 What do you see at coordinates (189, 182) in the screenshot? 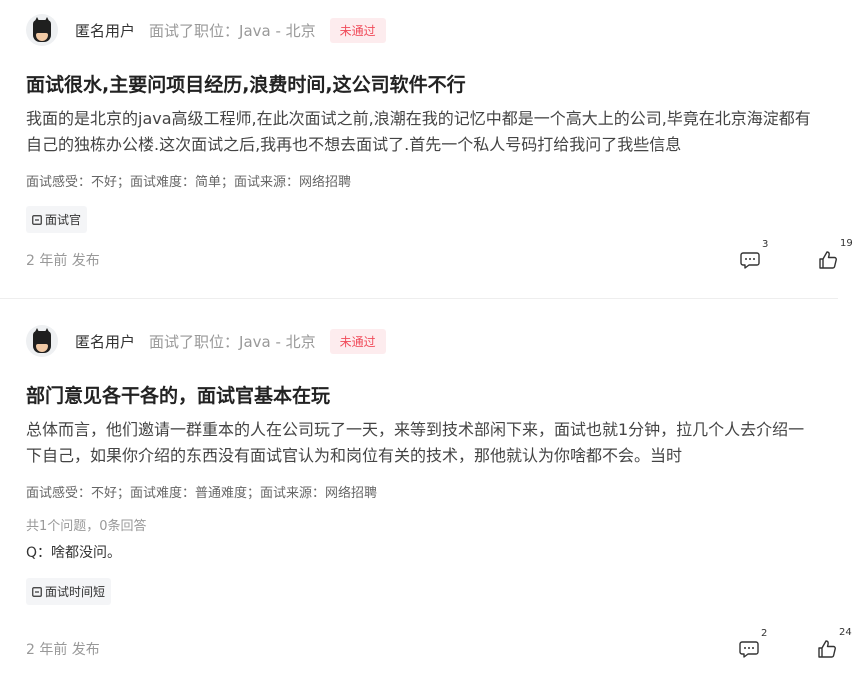
I see `review-meta: 面试感受：不好；面试难度：简单；面试来源：网络招聘` at bounding box center [189, 182].